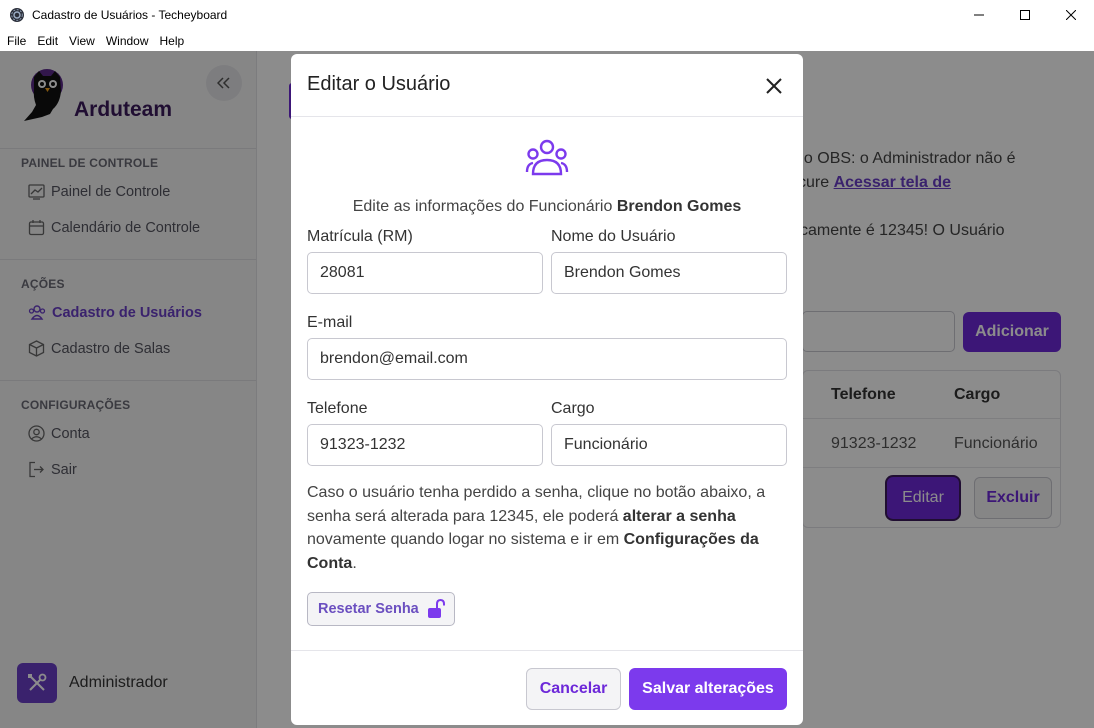 The height and width of the screenshot is (728, 1094). What do you see at coordinates (547, 650) in the screenshot?
I see `modal-footer-divider` at bounding box center [547, 650].